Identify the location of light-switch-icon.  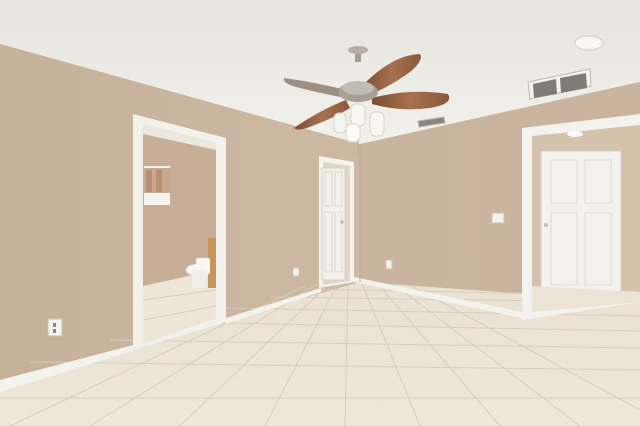
(498, 218).